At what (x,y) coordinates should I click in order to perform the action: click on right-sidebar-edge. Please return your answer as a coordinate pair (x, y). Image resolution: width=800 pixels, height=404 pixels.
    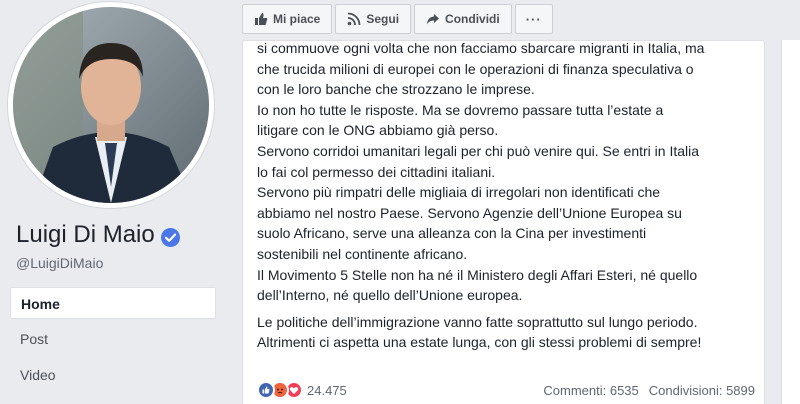
    Looking at the image, I should click on (790, 222).